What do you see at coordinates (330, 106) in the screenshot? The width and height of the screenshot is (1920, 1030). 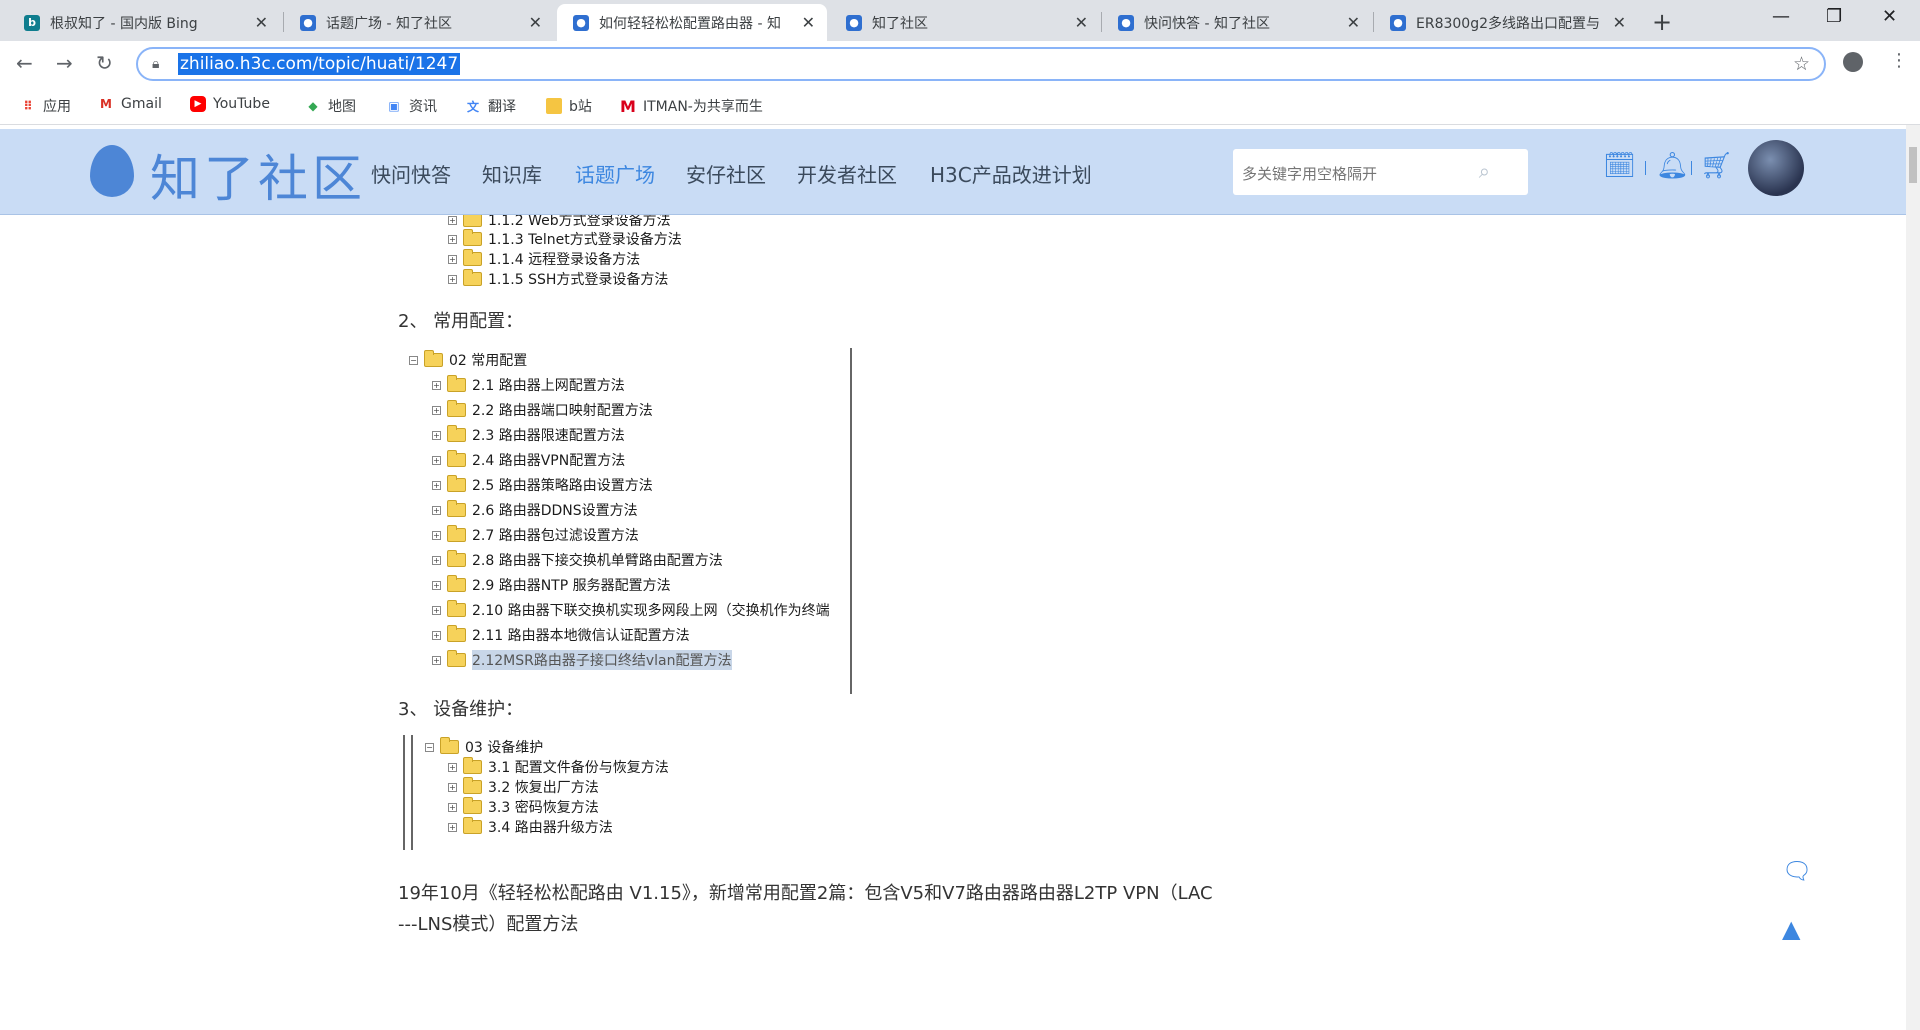 I see `bookmark-maps: ◆ 地图` at bounding box center [330, 106].